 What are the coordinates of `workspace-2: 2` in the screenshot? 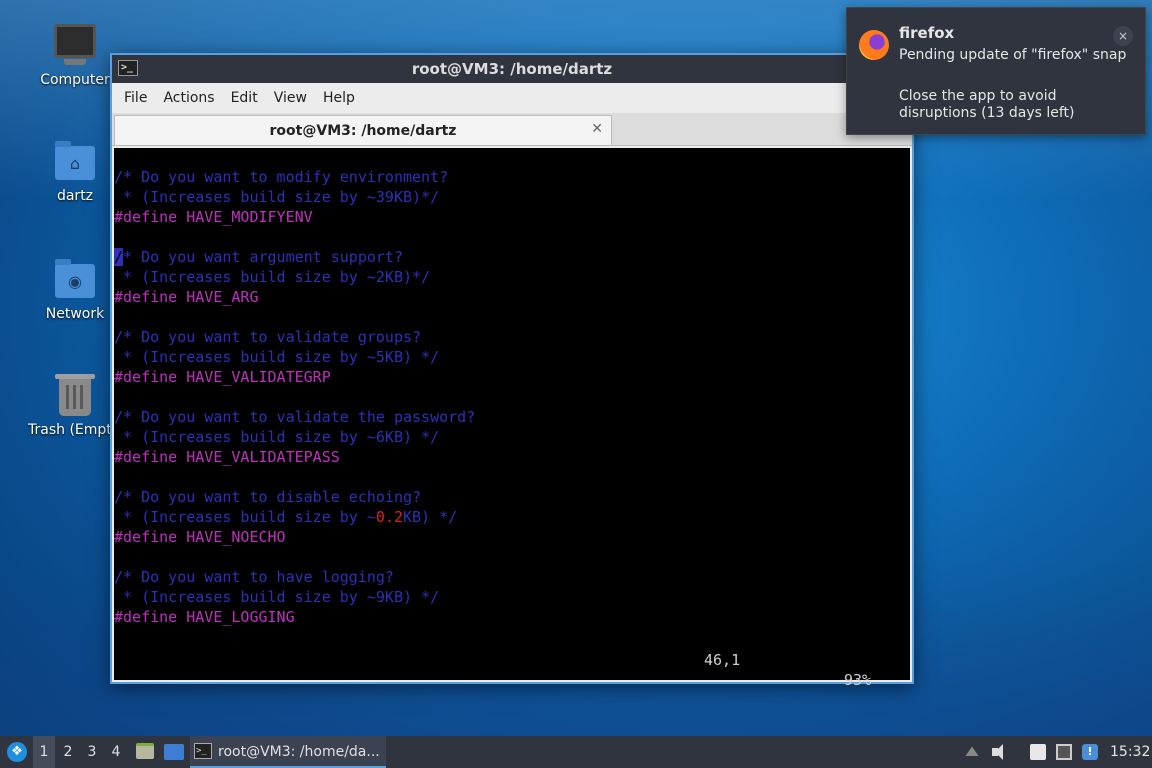 It's located at (68, 752).